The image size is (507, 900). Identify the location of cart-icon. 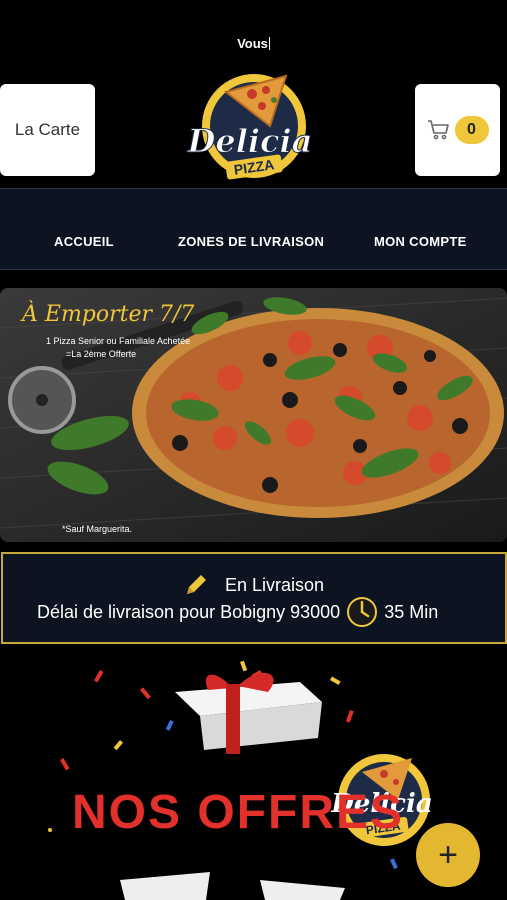
(438, 130).